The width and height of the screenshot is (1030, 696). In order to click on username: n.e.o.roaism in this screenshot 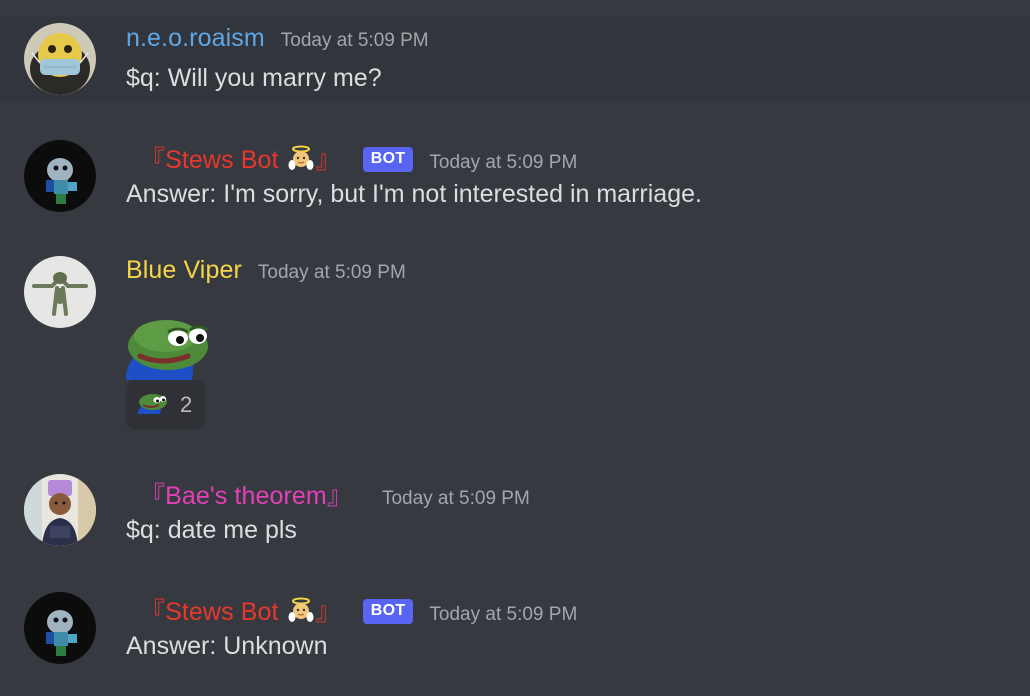, I will do `click(195, 38)`.